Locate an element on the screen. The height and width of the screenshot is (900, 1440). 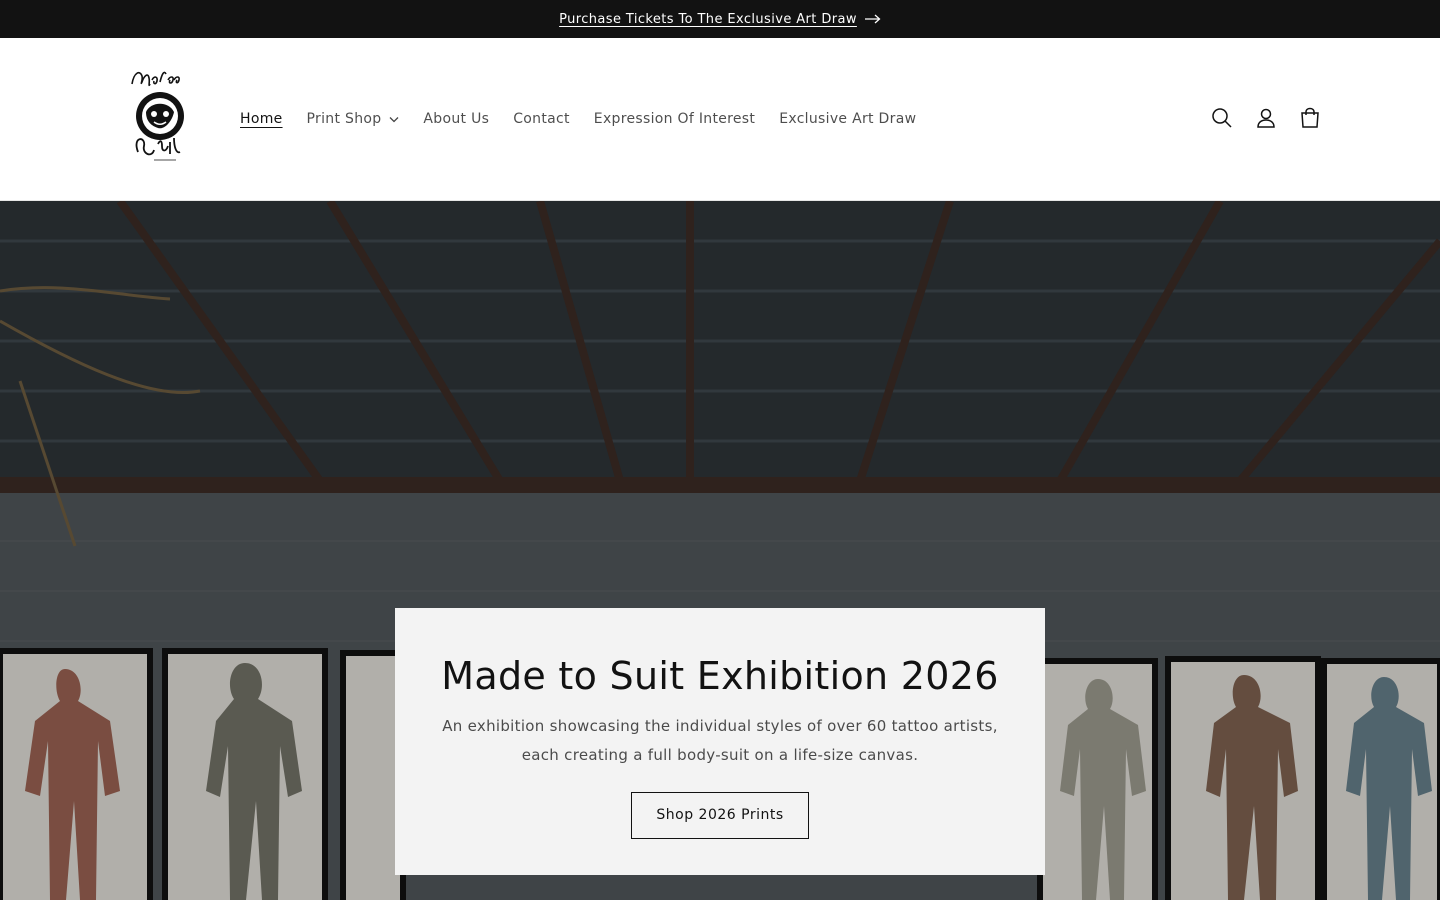
hero-title: Made to Suit Exhibition 2026 is located at coordinates (720, 676).